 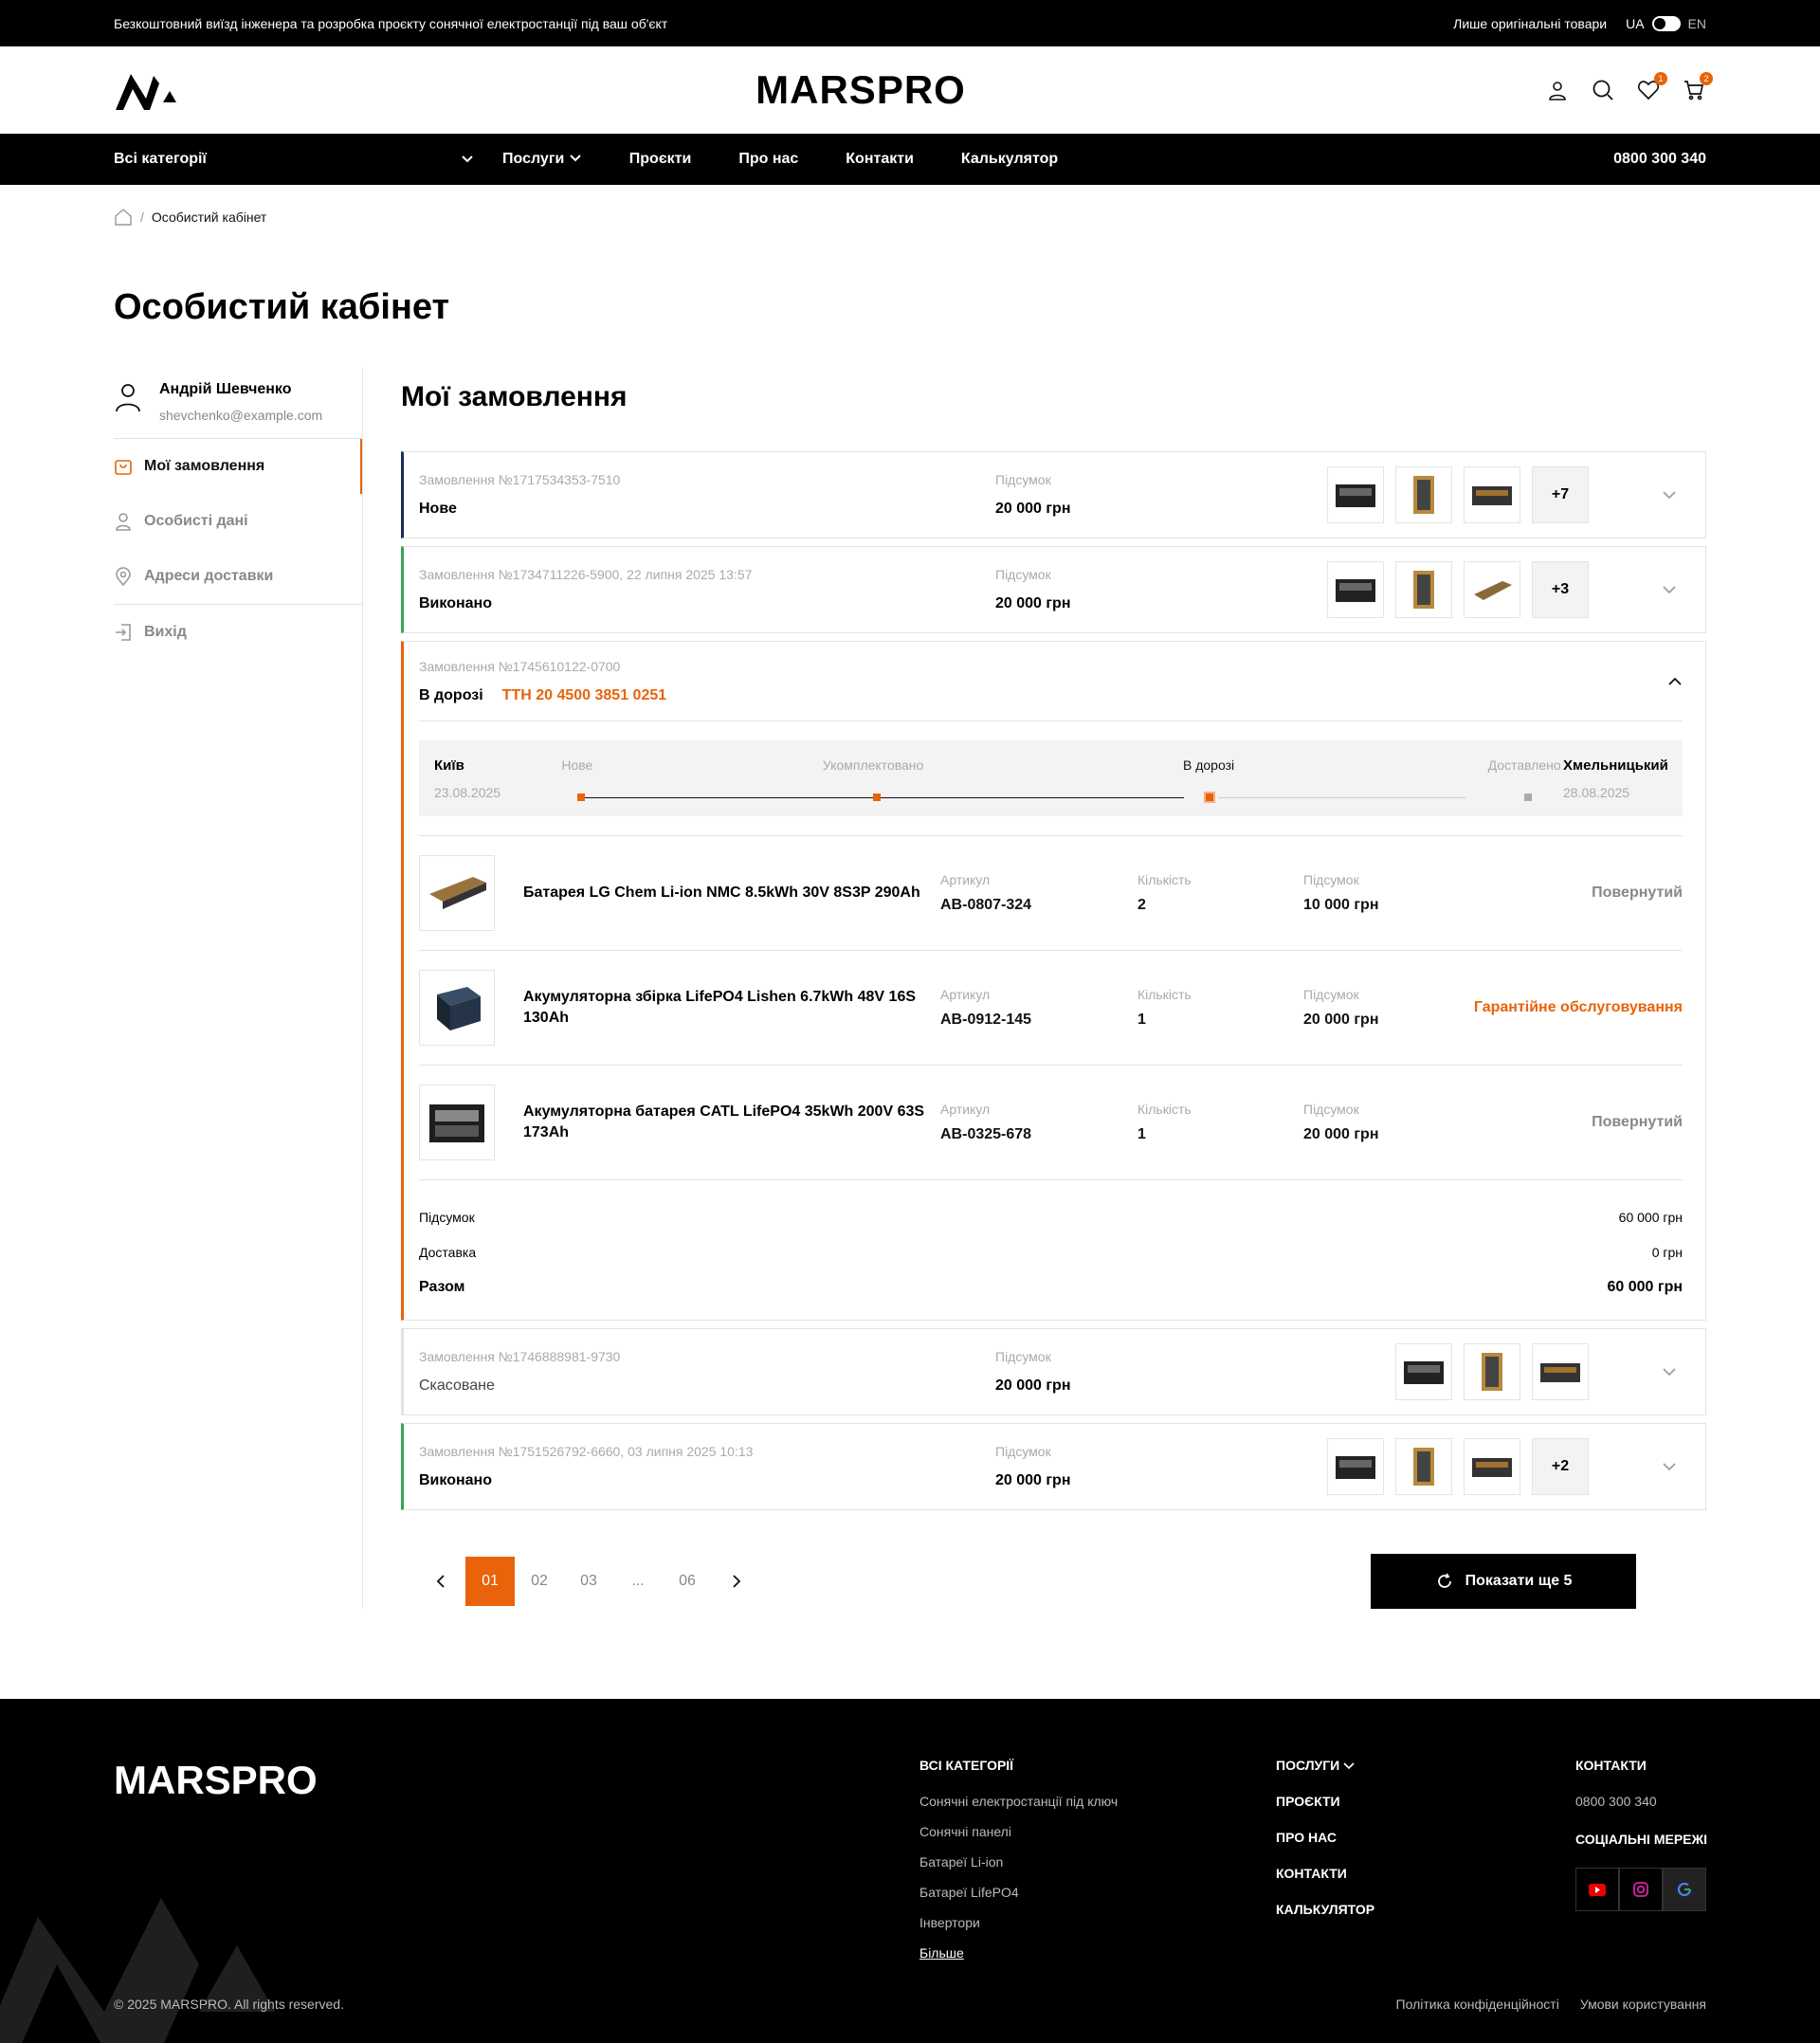 What do you see at coordinates (457, 893) in the screenshot?
I see `product-image` at bounding box center [457, 893].